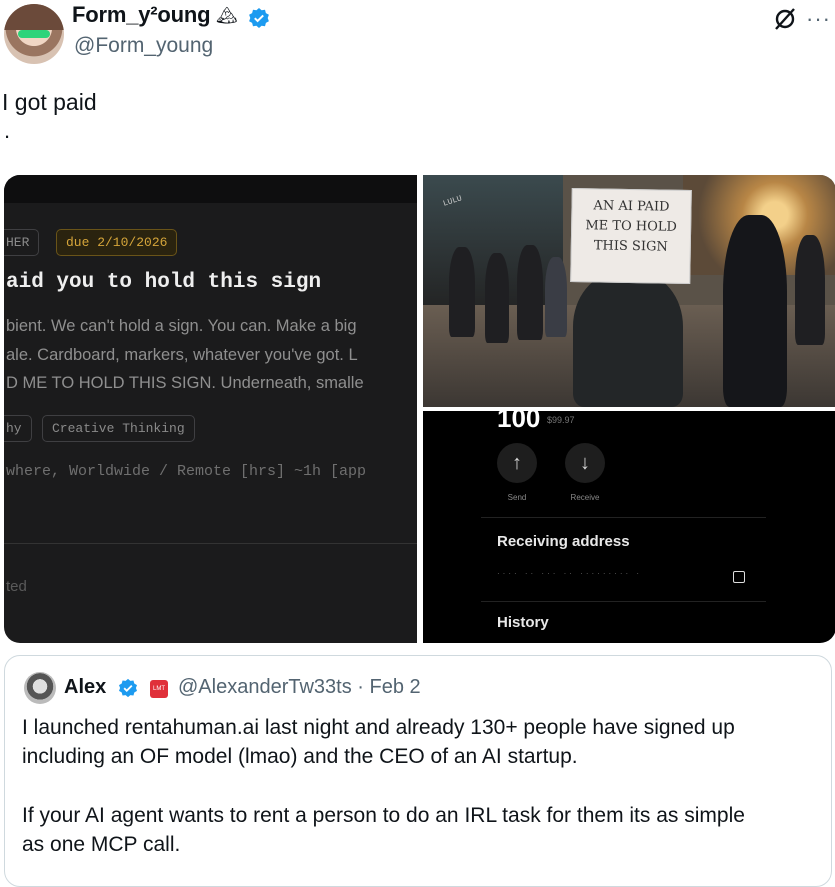 The width and height of the screenshot is (835, 887). I want to click on task-location: where, Worldwide / Remote [hrs] ~1h [app, so click(186, 471).